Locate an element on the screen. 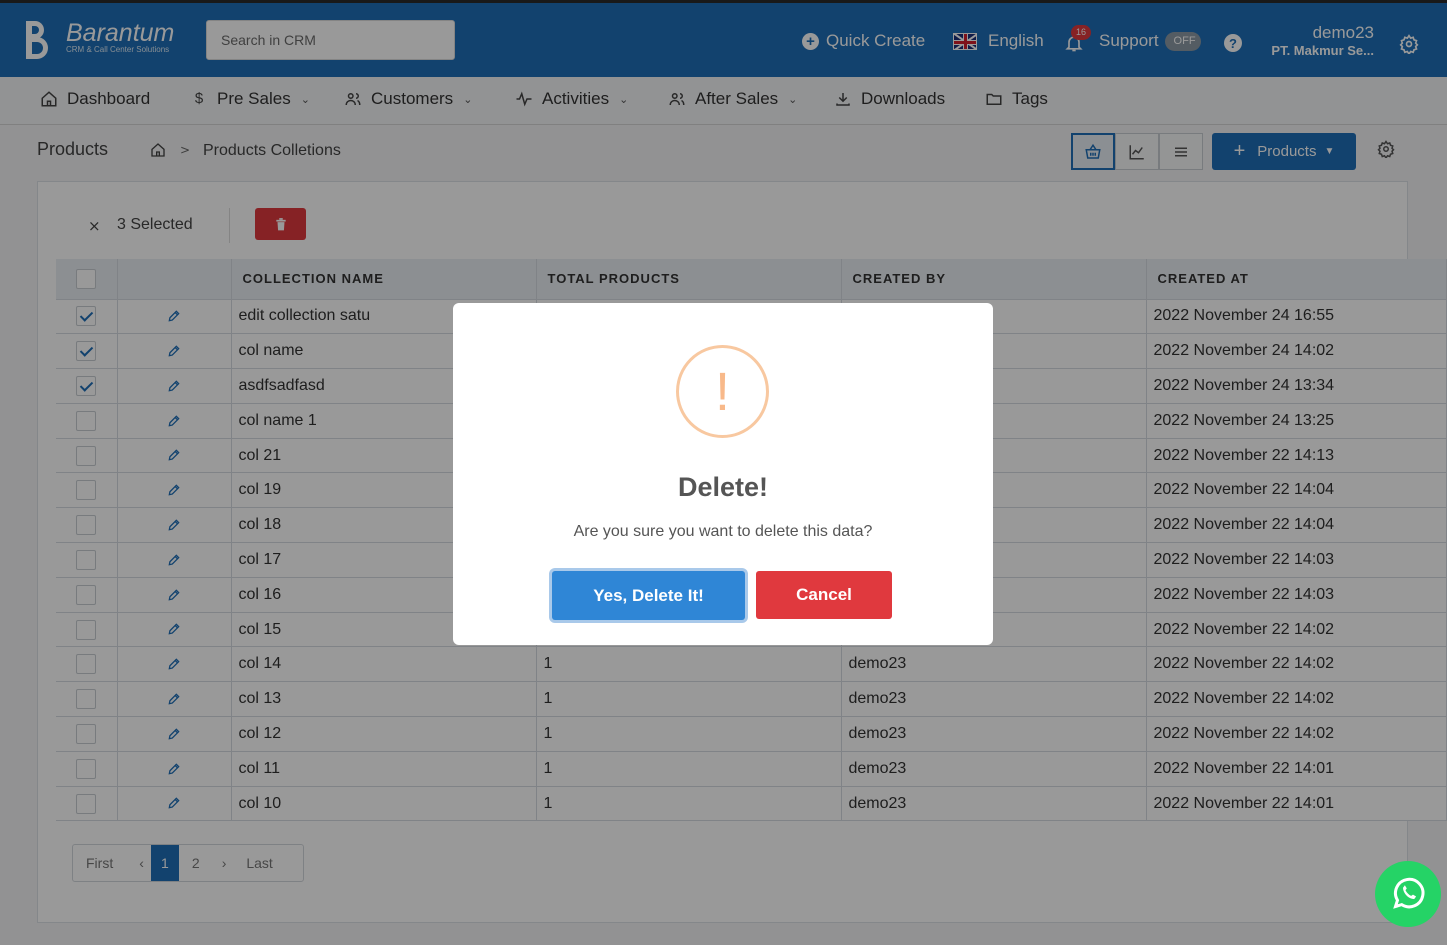  whatsapp-chat-button is located at coordinates (1408, 894).